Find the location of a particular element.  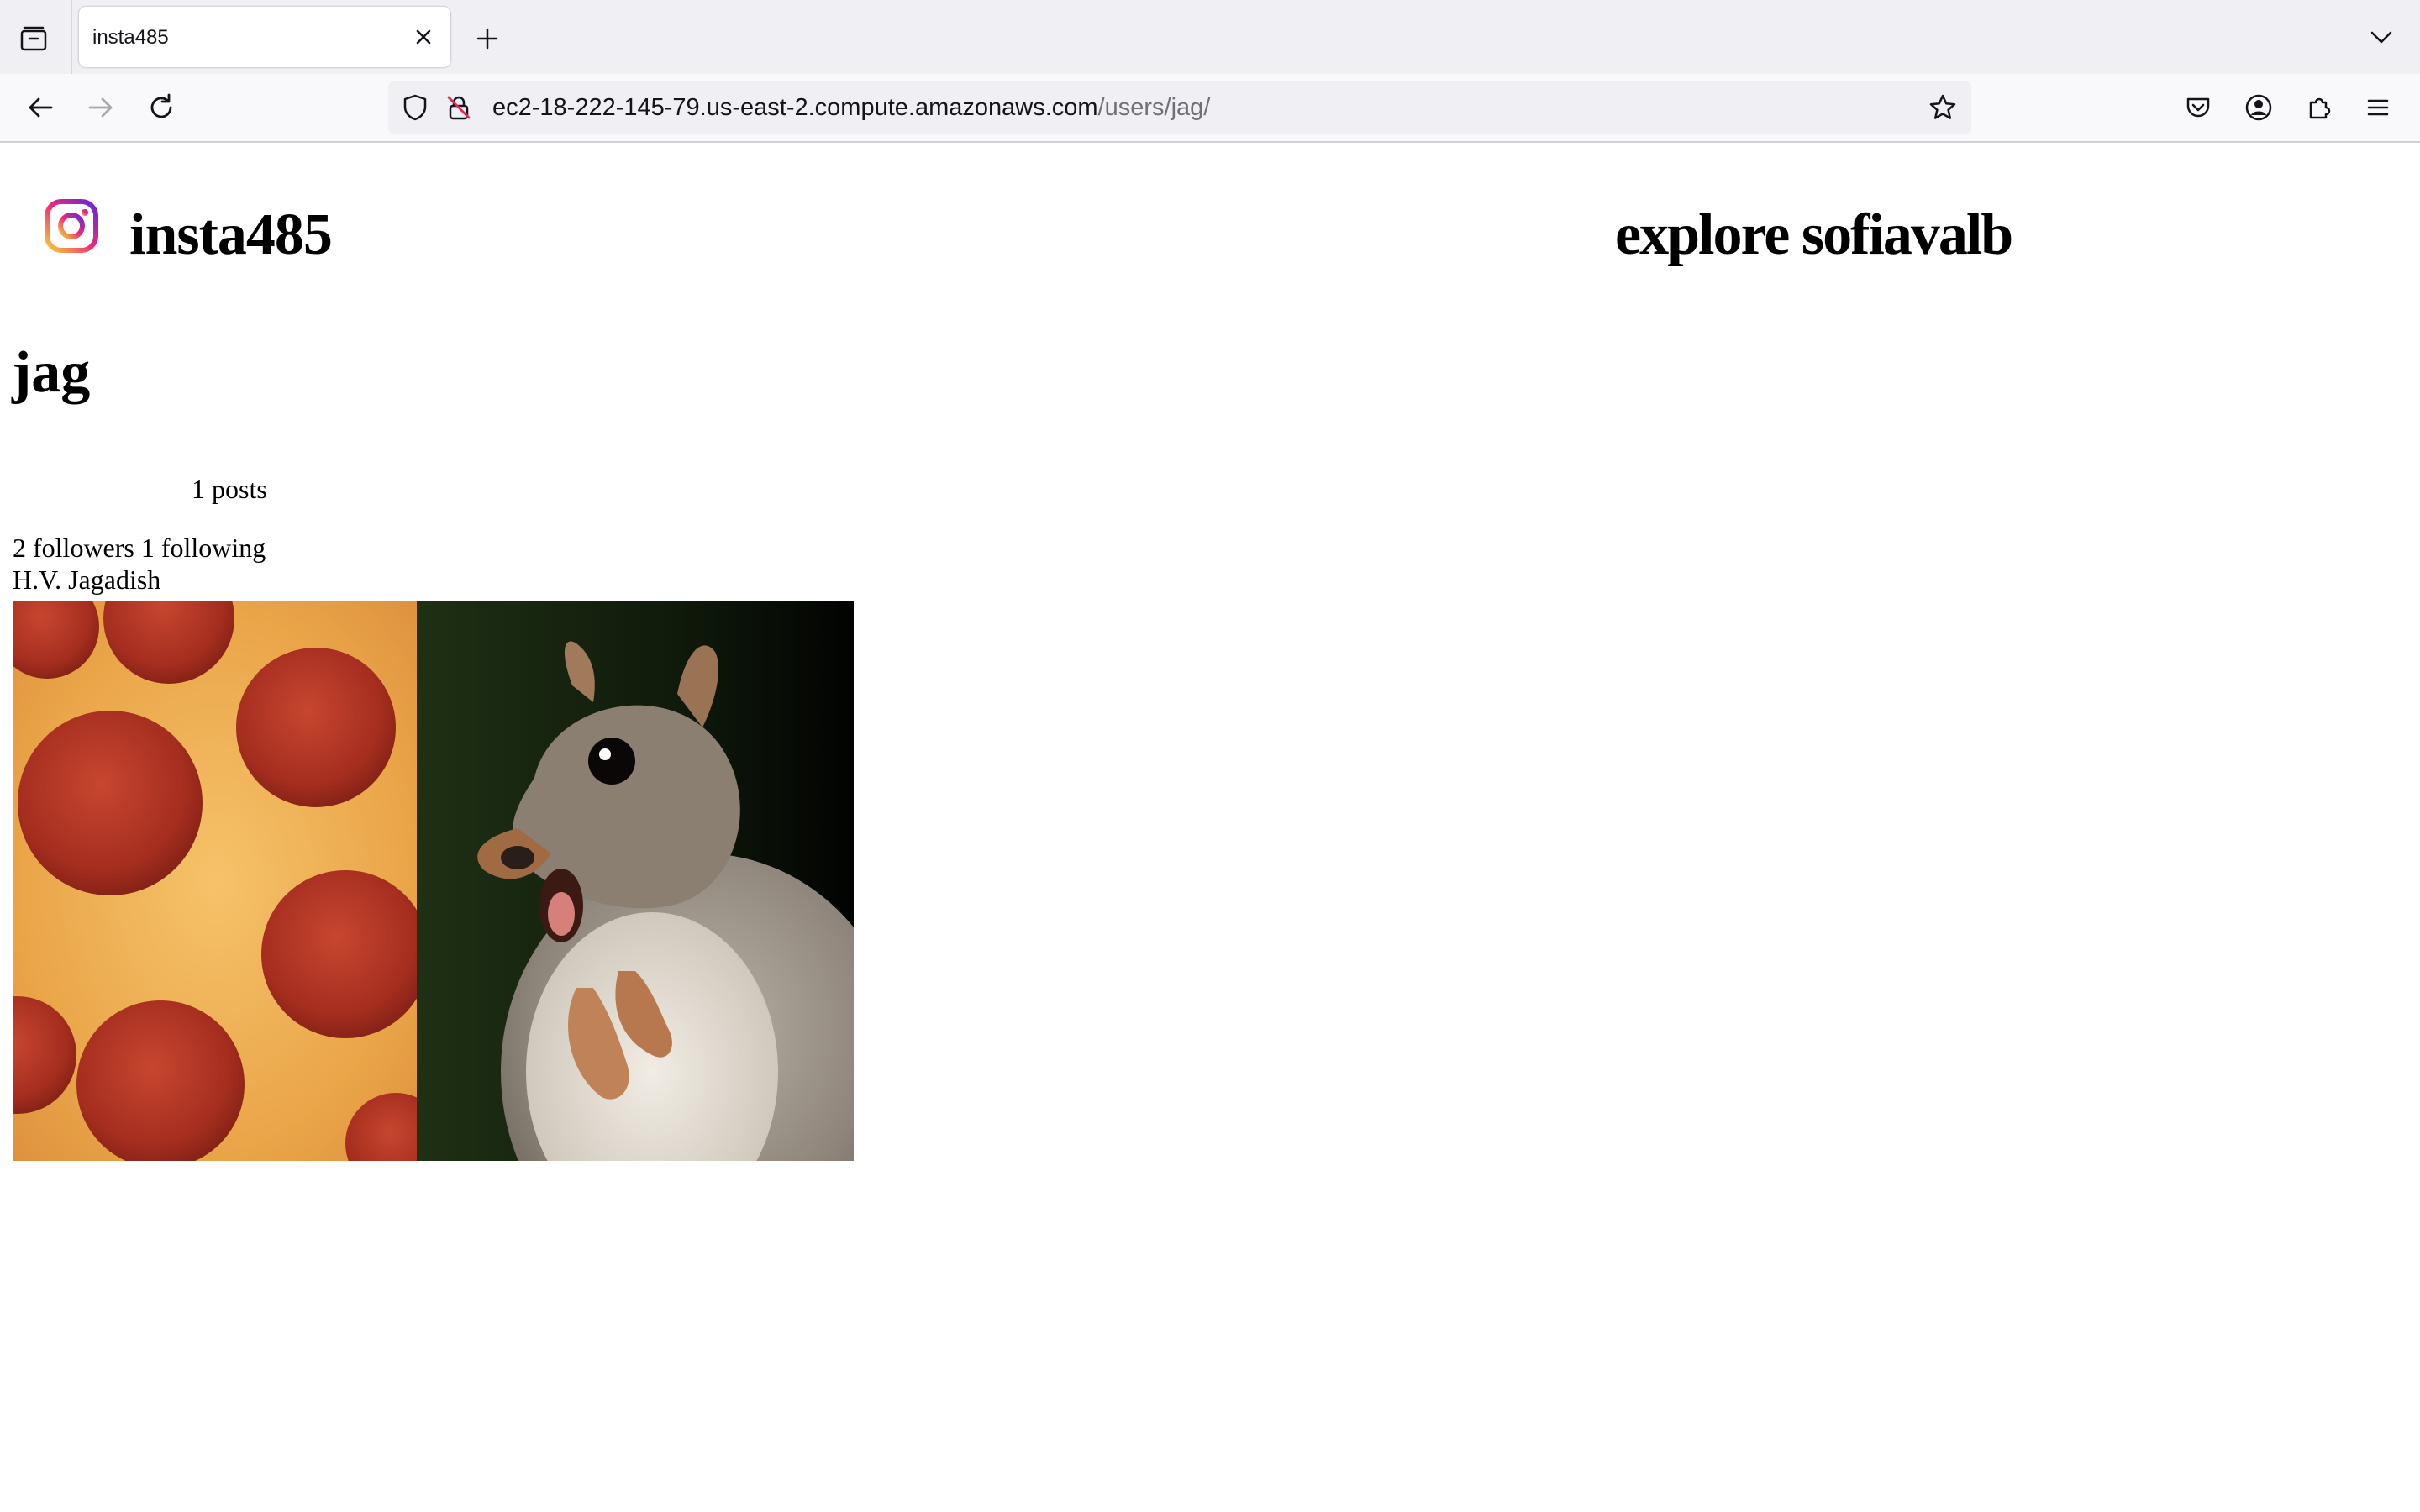

site-security-button is located at coordinates (459, 107).